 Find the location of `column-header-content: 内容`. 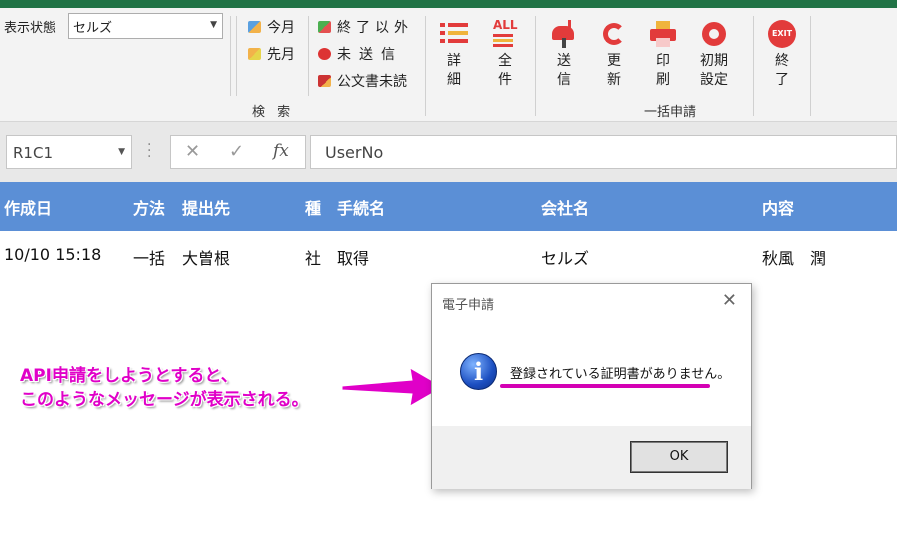

column-header-content: 内容 is located at coordinates (778, 207).